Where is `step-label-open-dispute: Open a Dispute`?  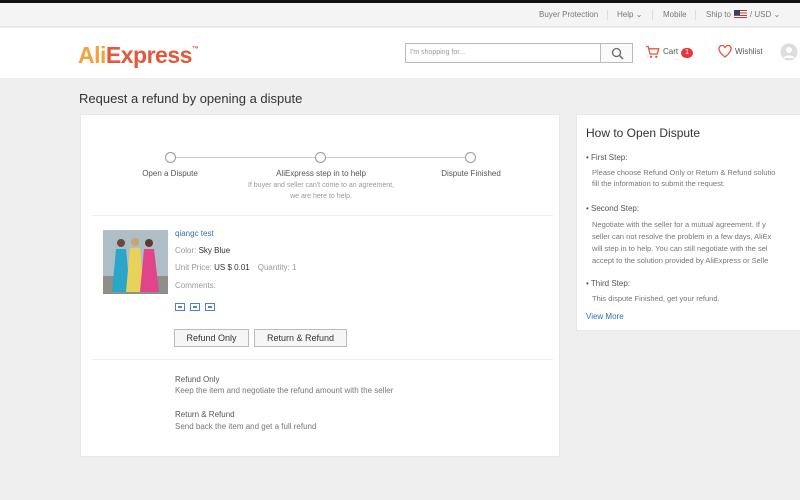 step-label-open-dispute: Open a Dispute is located at coordinates (170, 173).